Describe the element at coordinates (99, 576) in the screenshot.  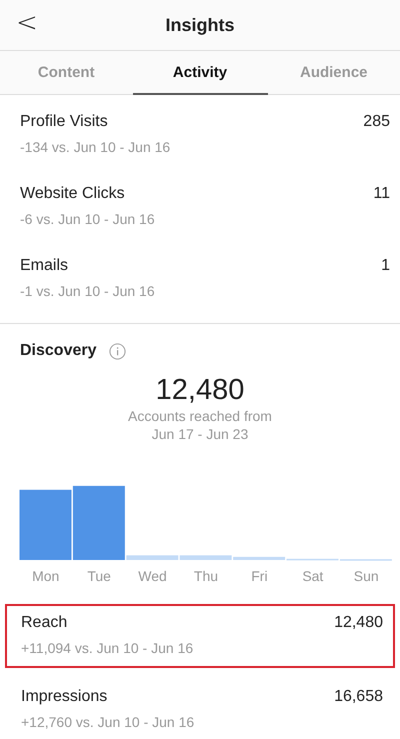
I see `day-label: Tue` at that location.